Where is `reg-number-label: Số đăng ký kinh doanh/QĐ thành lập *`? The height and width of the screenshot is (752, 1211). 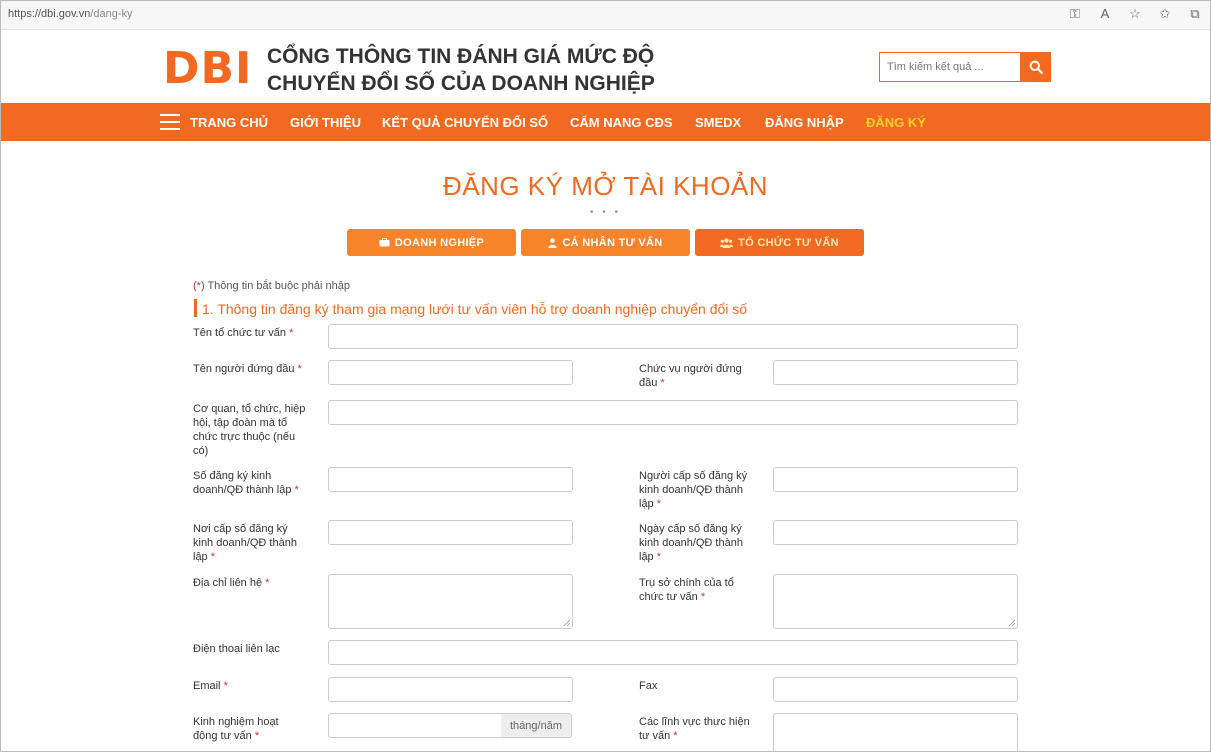 reg-number-label: Số đăng ký kinh doanh/QĐ thành lập * is located at coordinates (250, 483).